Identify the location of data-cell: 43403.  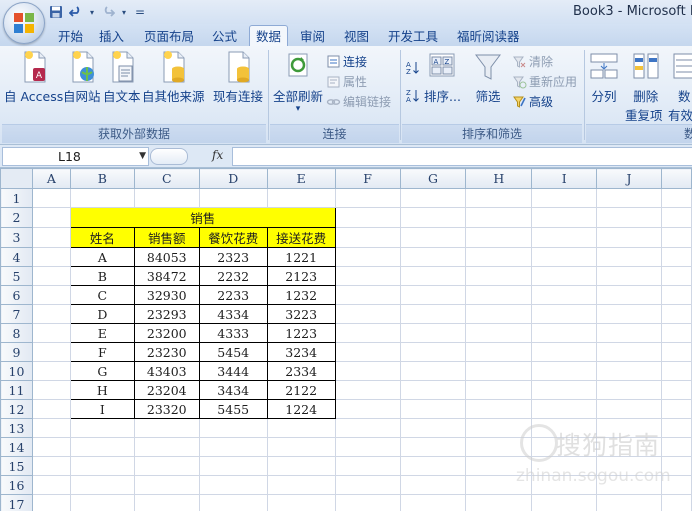
(166, 371).